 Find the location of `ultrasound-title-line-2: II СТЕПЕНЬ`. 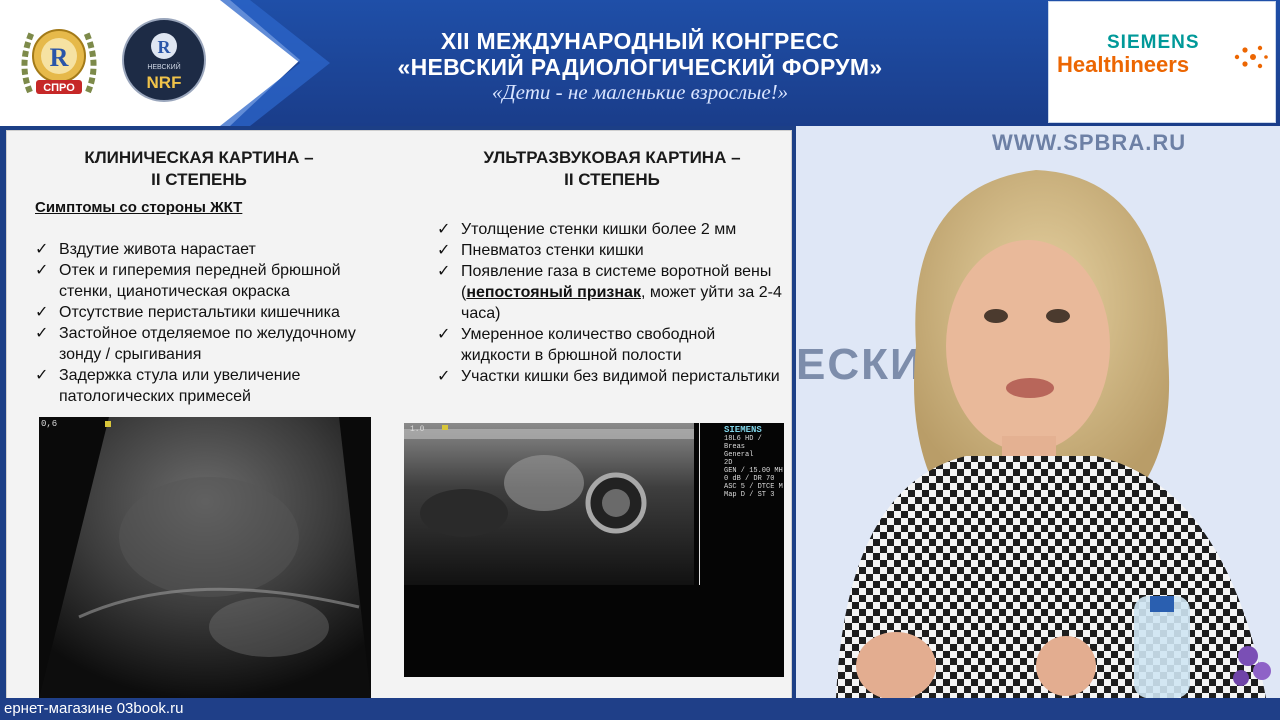

ultrasound-title-line-2: II СТЕПЕНЬ is located at coordinates (612, 179).